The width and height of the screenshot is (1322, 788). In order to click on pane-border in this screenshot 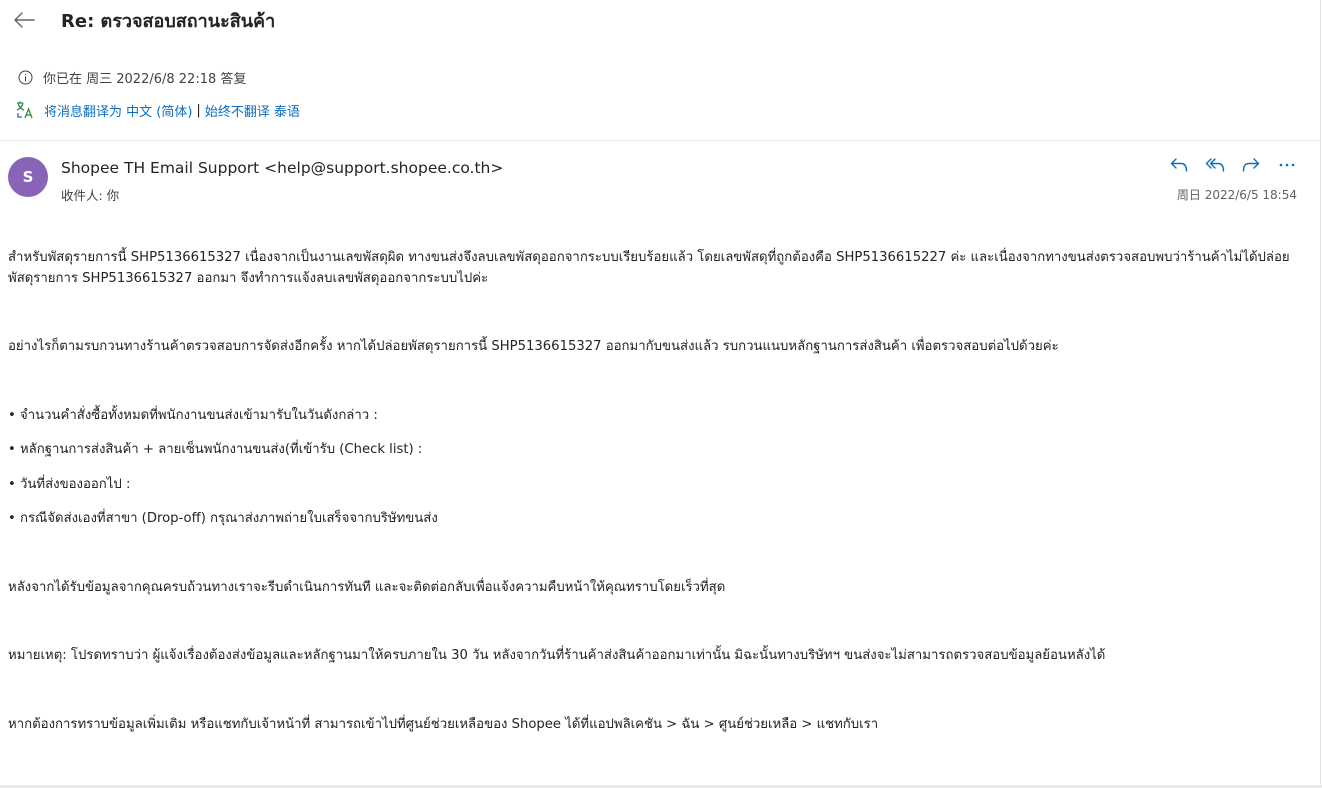, I will do `click(1320, 394)`.